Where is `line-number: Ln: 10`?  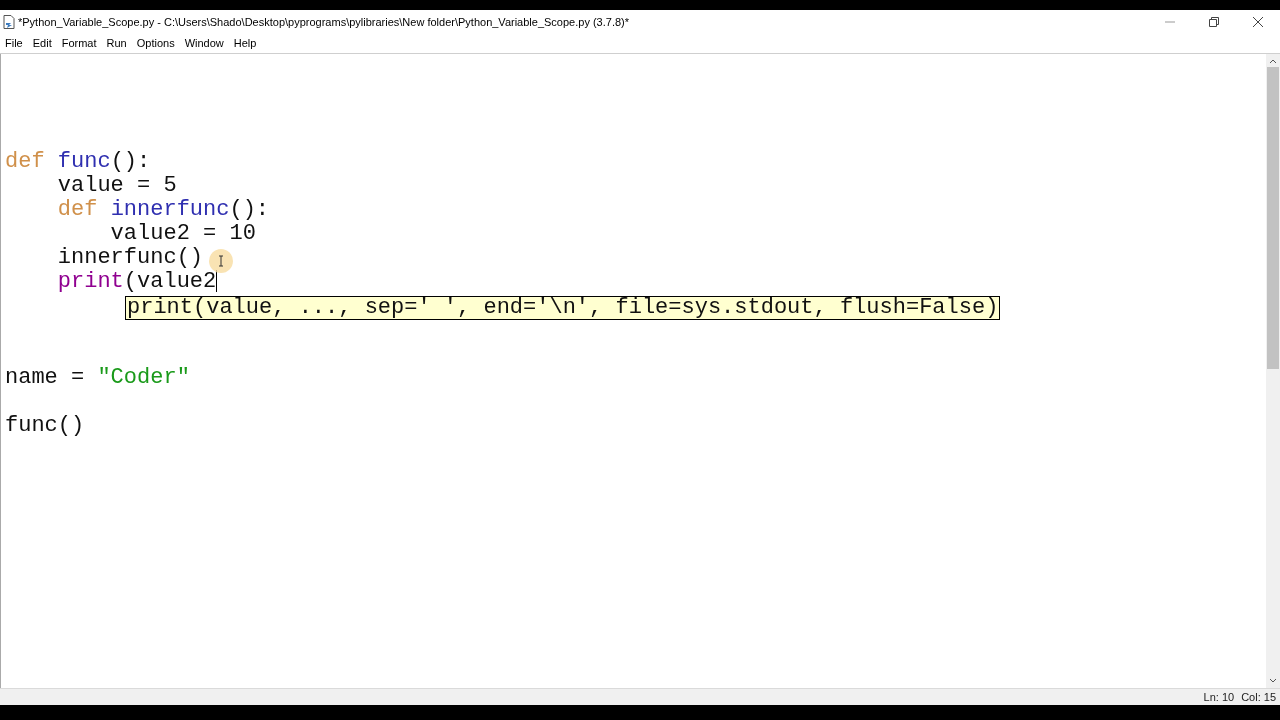
line-number: Ln: 10 is located at coordinates (1219, 697).